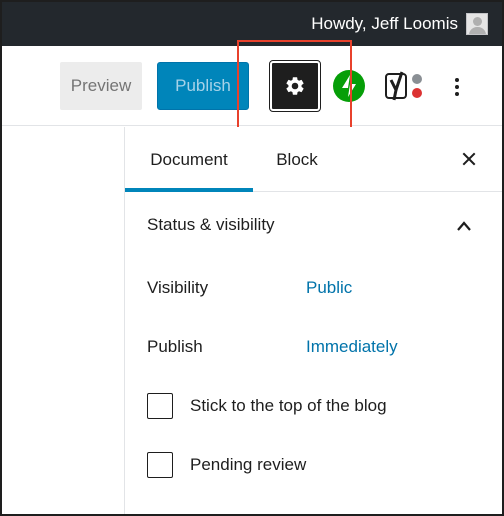 The image size is (504, 516). What do you see at coordinates (313, 225) in the screenshot?
I see `status-visibility-panel-toggle: Status & visibility` at bounding box center [313, 225].